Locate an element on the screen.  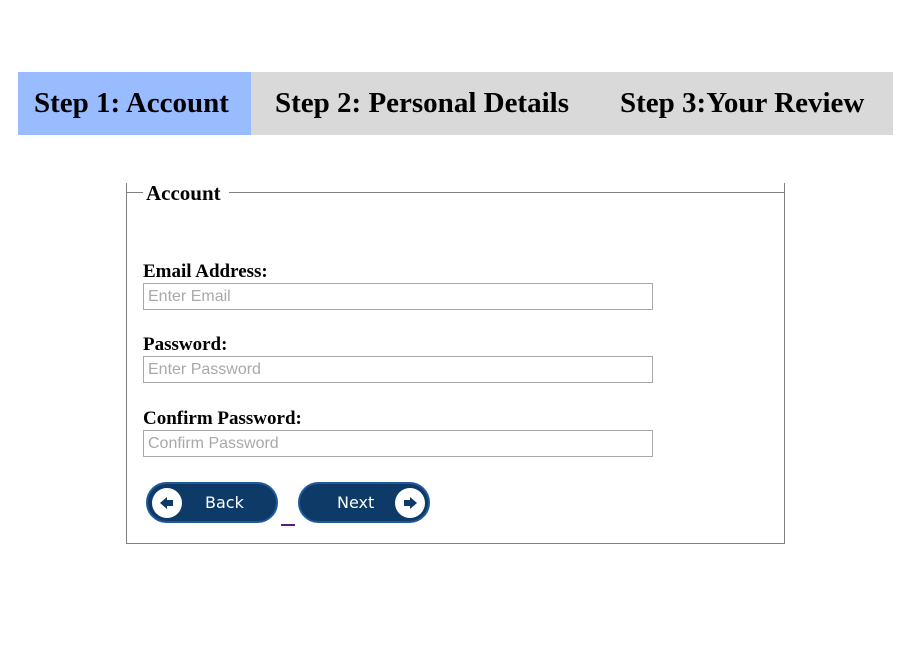
back-button: Back is located at coordinates (212, 502).